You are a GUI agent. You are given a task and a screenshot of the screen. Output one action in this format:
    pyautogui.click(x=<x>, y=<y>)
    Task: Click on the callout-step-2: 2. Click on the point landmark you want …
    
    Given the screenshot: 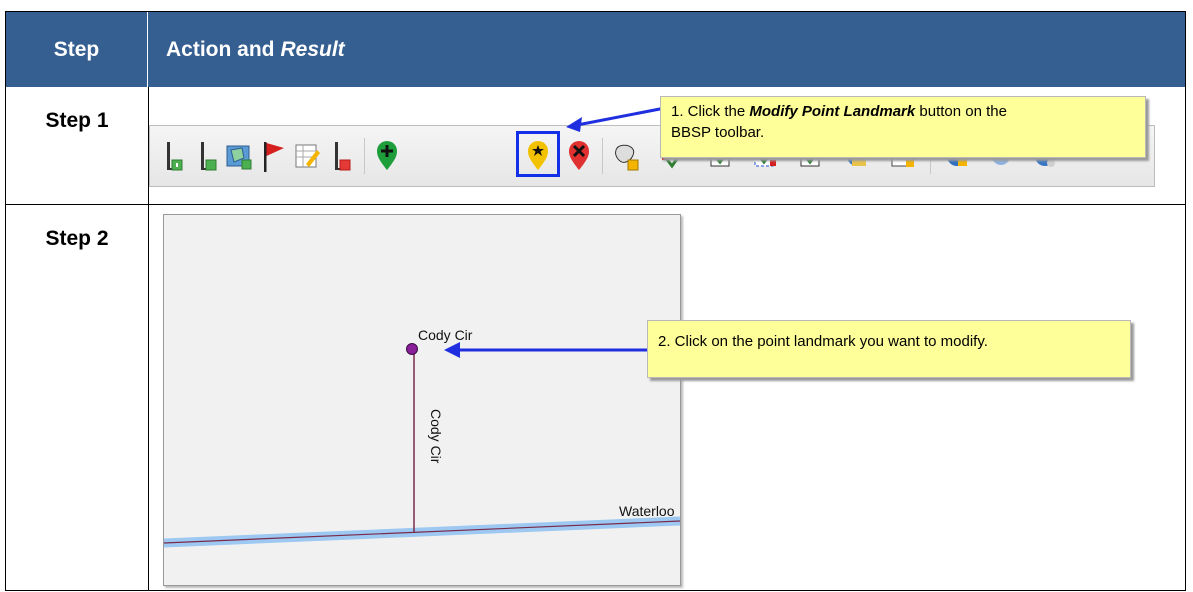 What is the action you would take?
    pyautogui.click(x=889, y=349)
    